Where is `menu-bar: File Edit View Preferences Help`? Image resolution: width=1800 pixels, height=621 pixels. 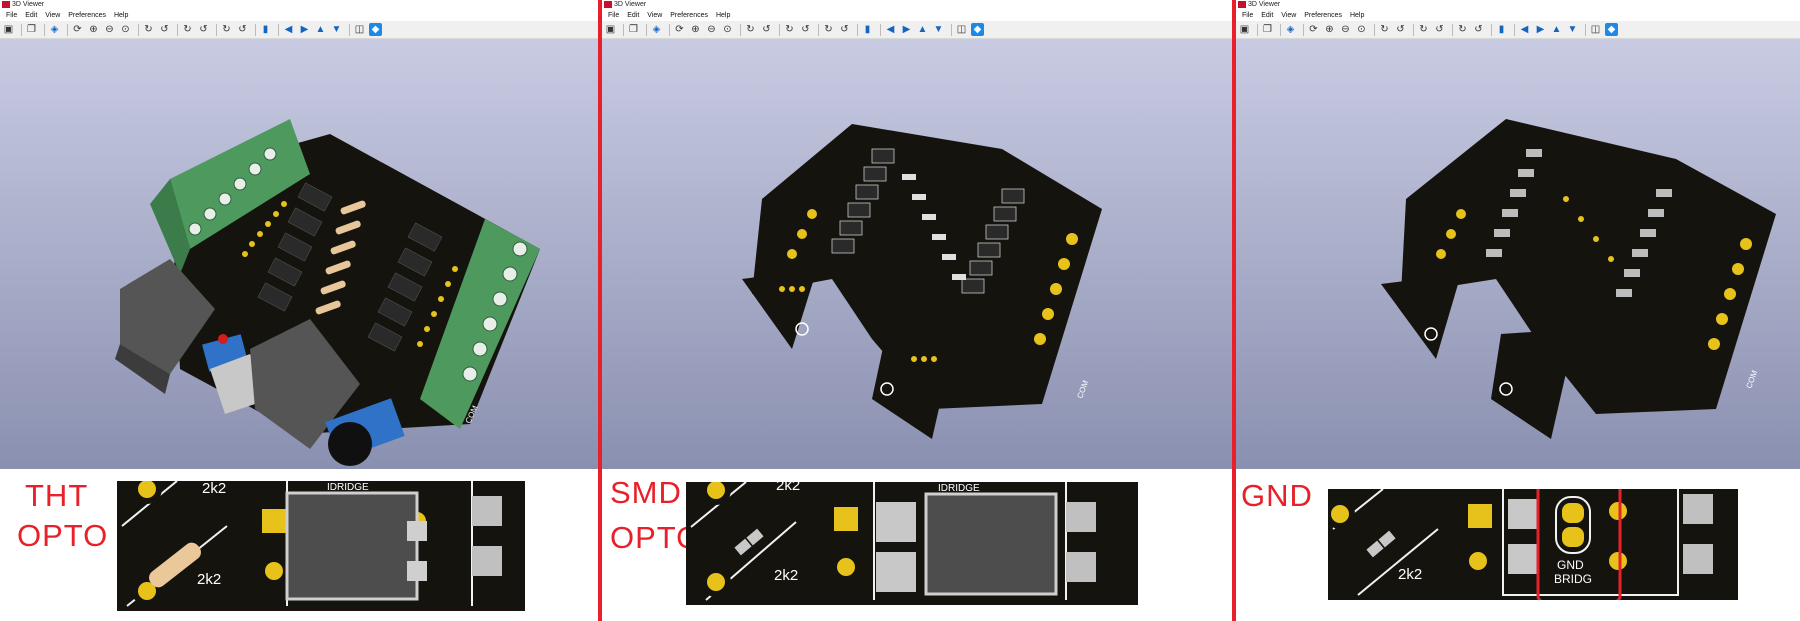 menu-bar: File Edit View Preferences Help is located at coordinates (1518, 15).